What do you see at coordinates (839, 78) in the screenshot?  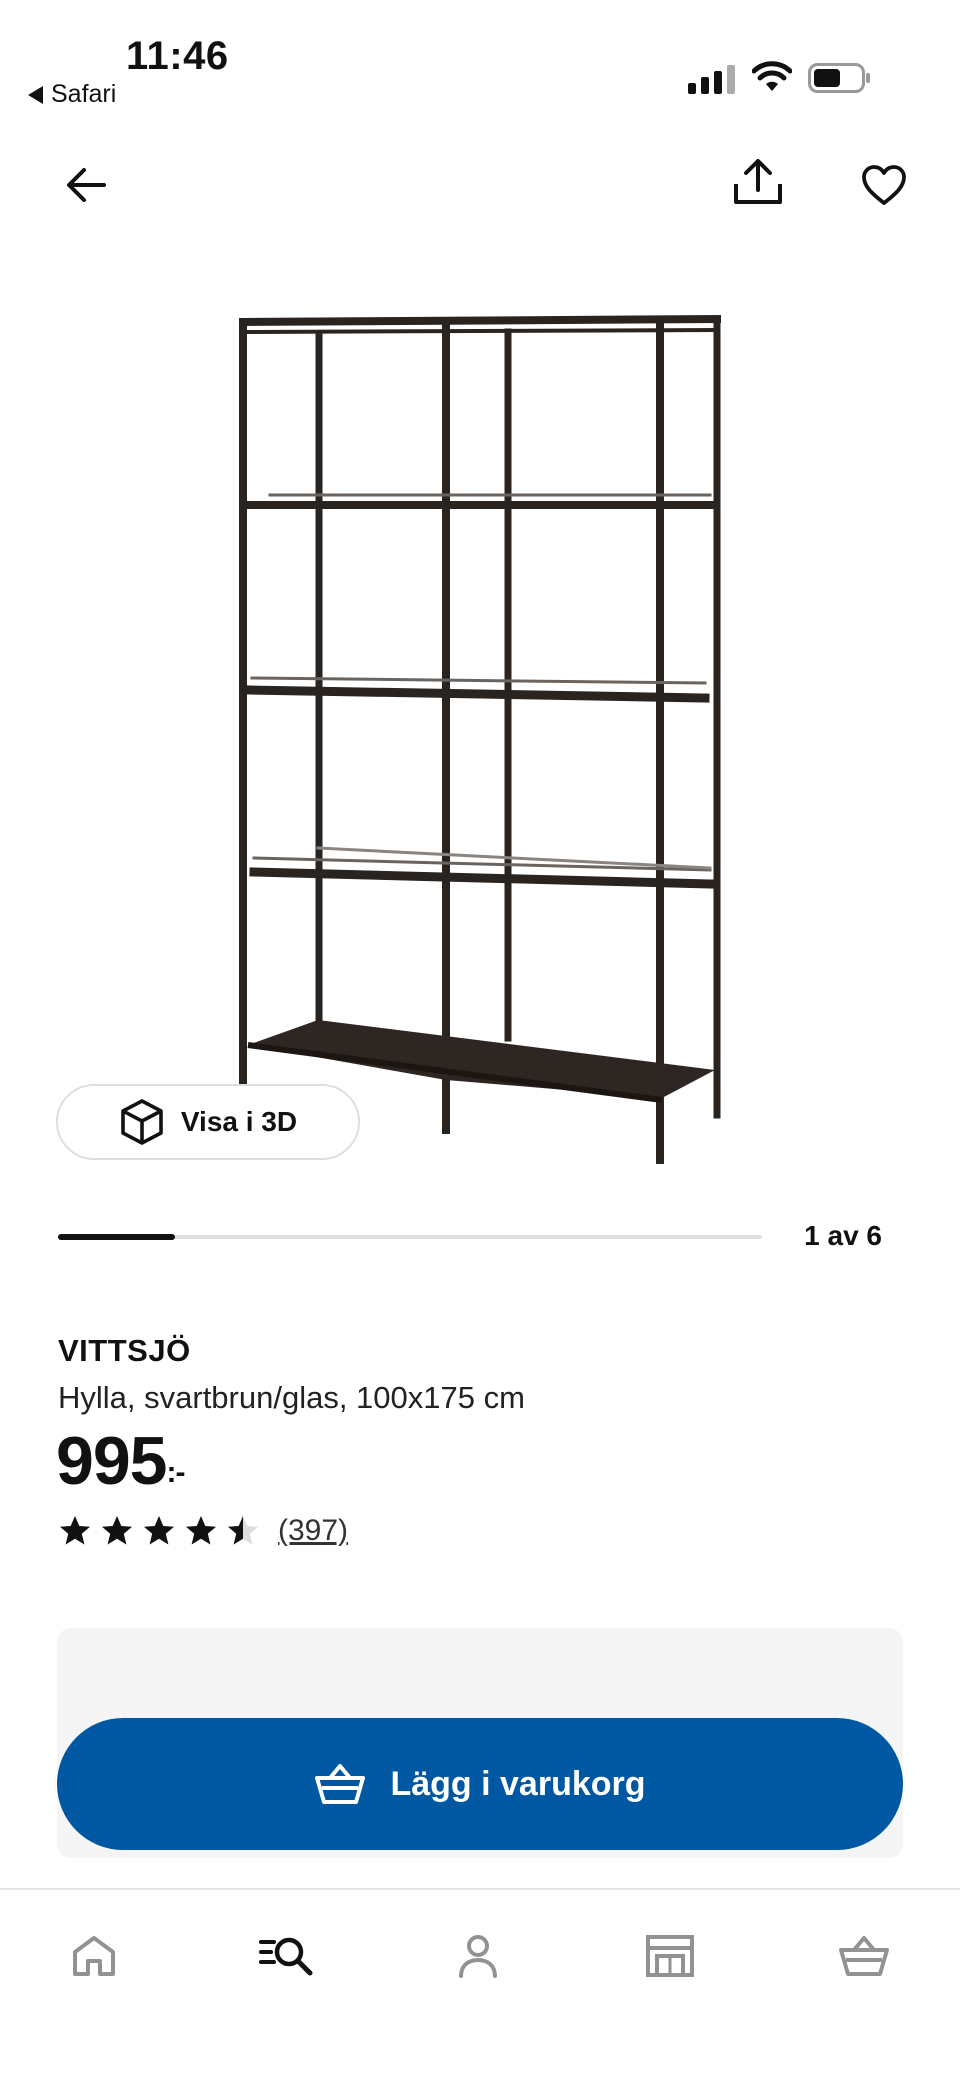 I see `battery-icon` at bounding box center [839, 78].